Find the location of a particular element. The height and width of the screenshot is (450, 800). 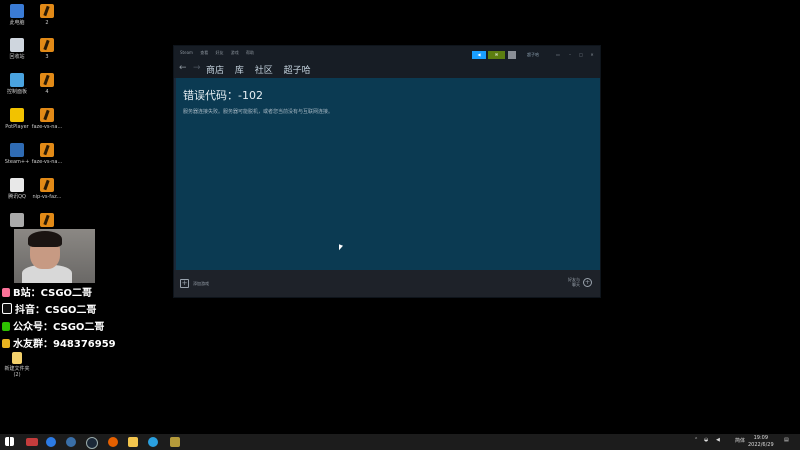

steam-icon is located at coordinates (92, 443).